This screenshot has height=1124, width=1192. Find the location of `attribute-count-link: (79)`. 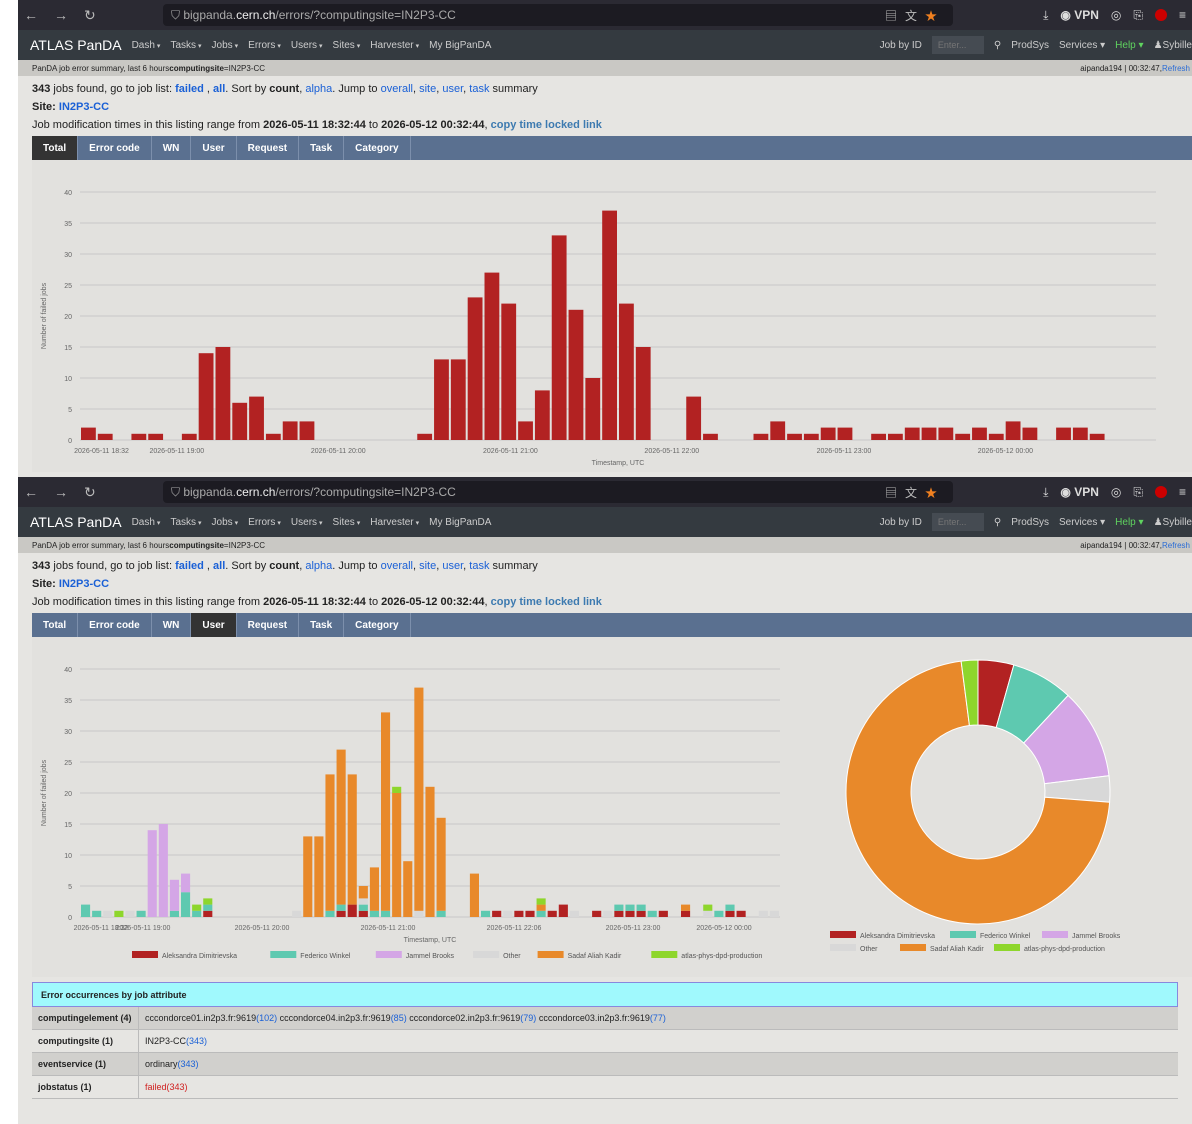

attribute-count-link: (79) is located at coordinates (528, 1018).